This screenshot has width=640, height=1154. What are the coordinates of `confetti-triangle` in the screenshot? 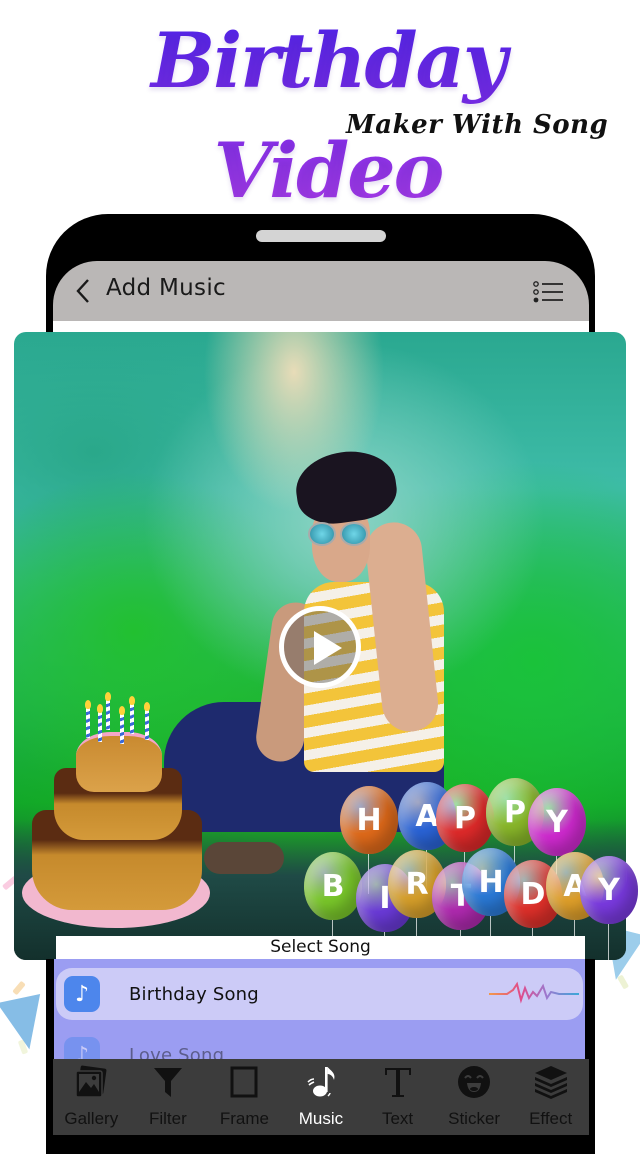 It's located at (25, 1024).